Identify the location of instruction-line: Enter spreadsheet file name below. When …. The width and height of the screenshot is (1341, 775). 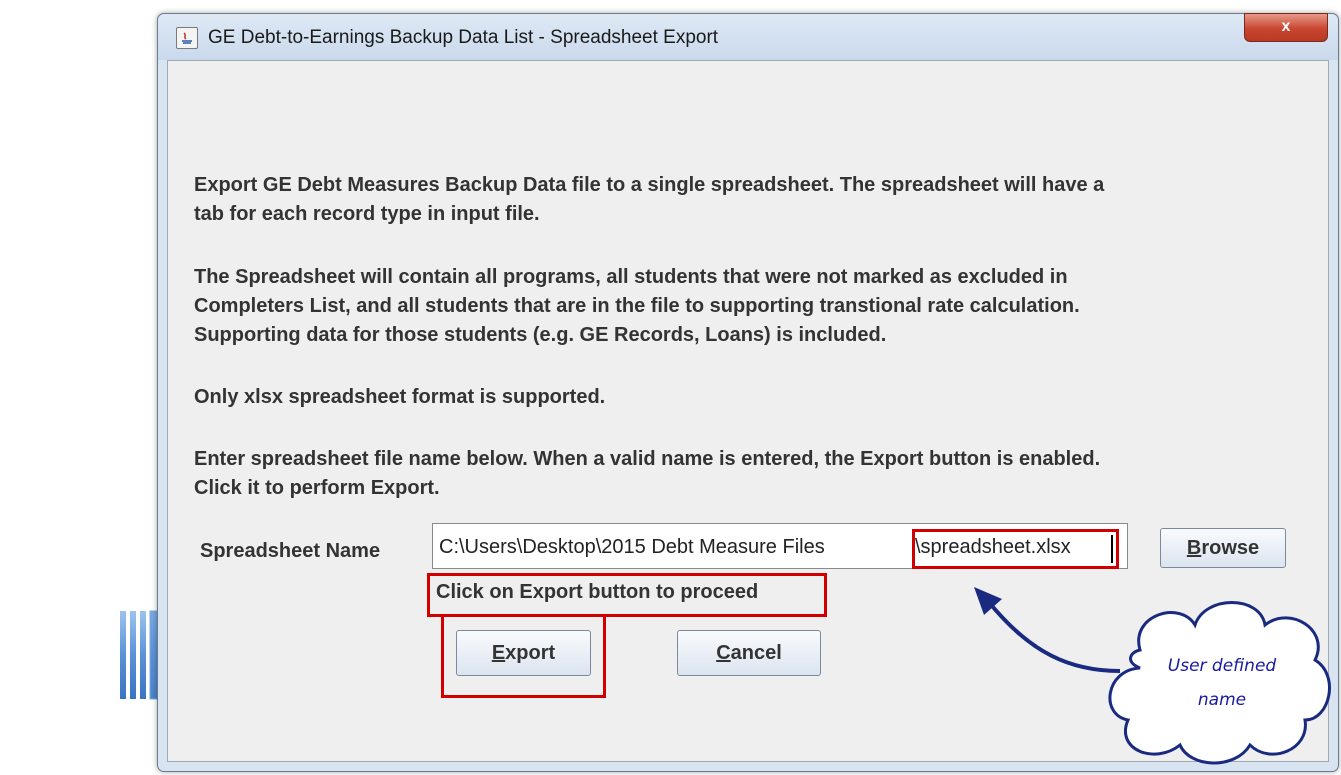
(647, 459).